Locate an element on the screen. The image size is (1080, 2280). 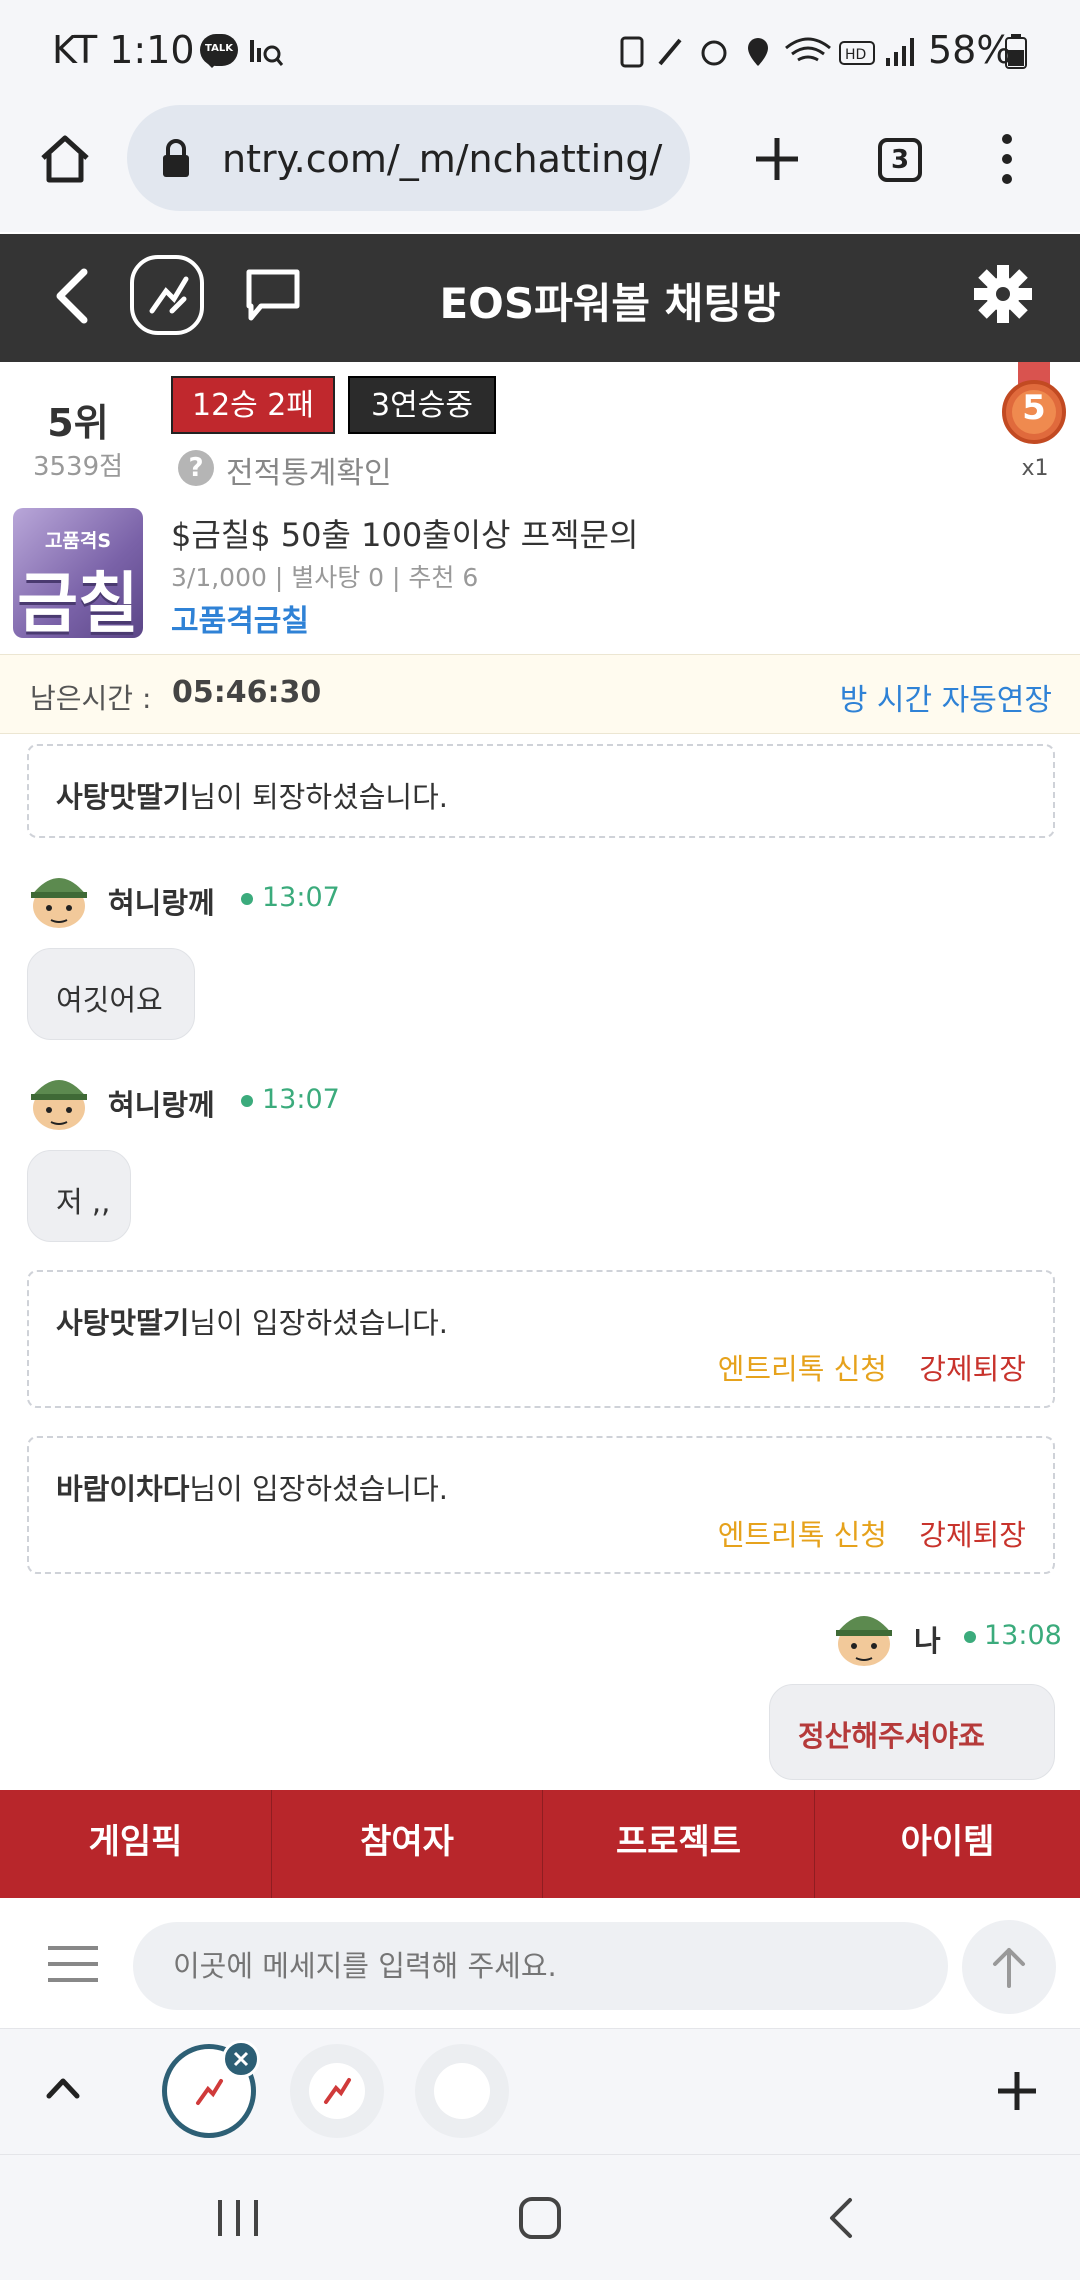
chat-bubble: 여깃어요 is located at coordinates (111, 994).